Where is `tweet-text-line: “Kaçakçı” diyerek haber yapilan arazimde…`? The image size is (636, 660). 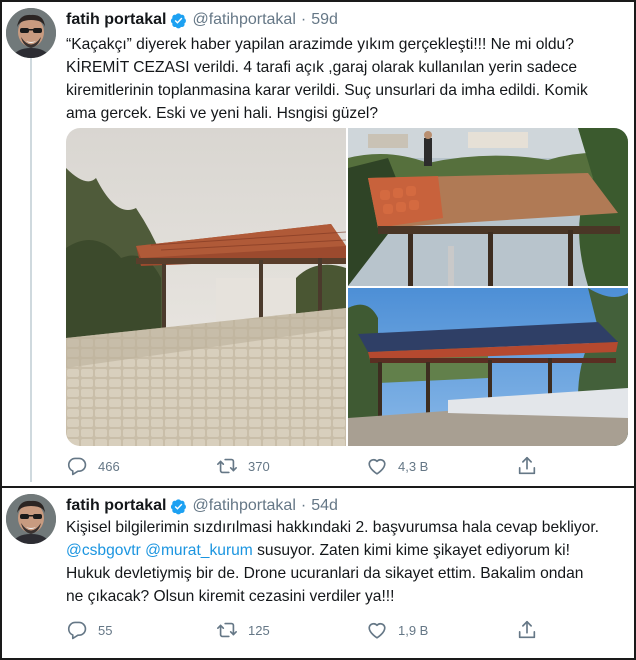 tweet-text-line: “Kaçakçı” diyerek haber yapilan arazimde… is located at coordinates (320, 44).